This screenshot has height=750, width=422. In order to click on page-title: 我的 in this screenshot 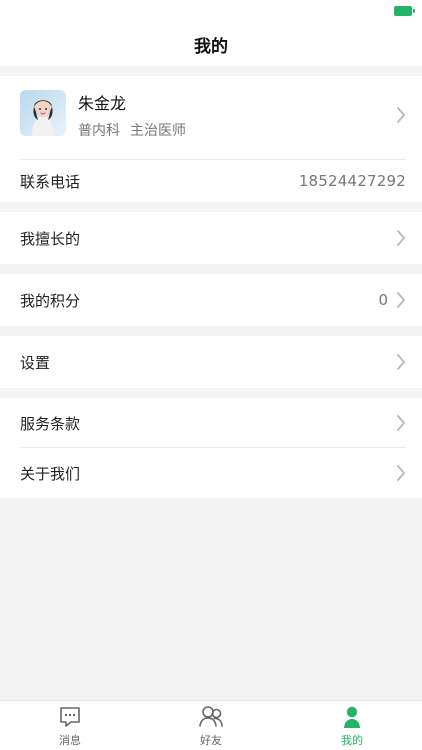, I will do `click(211, 46)`.